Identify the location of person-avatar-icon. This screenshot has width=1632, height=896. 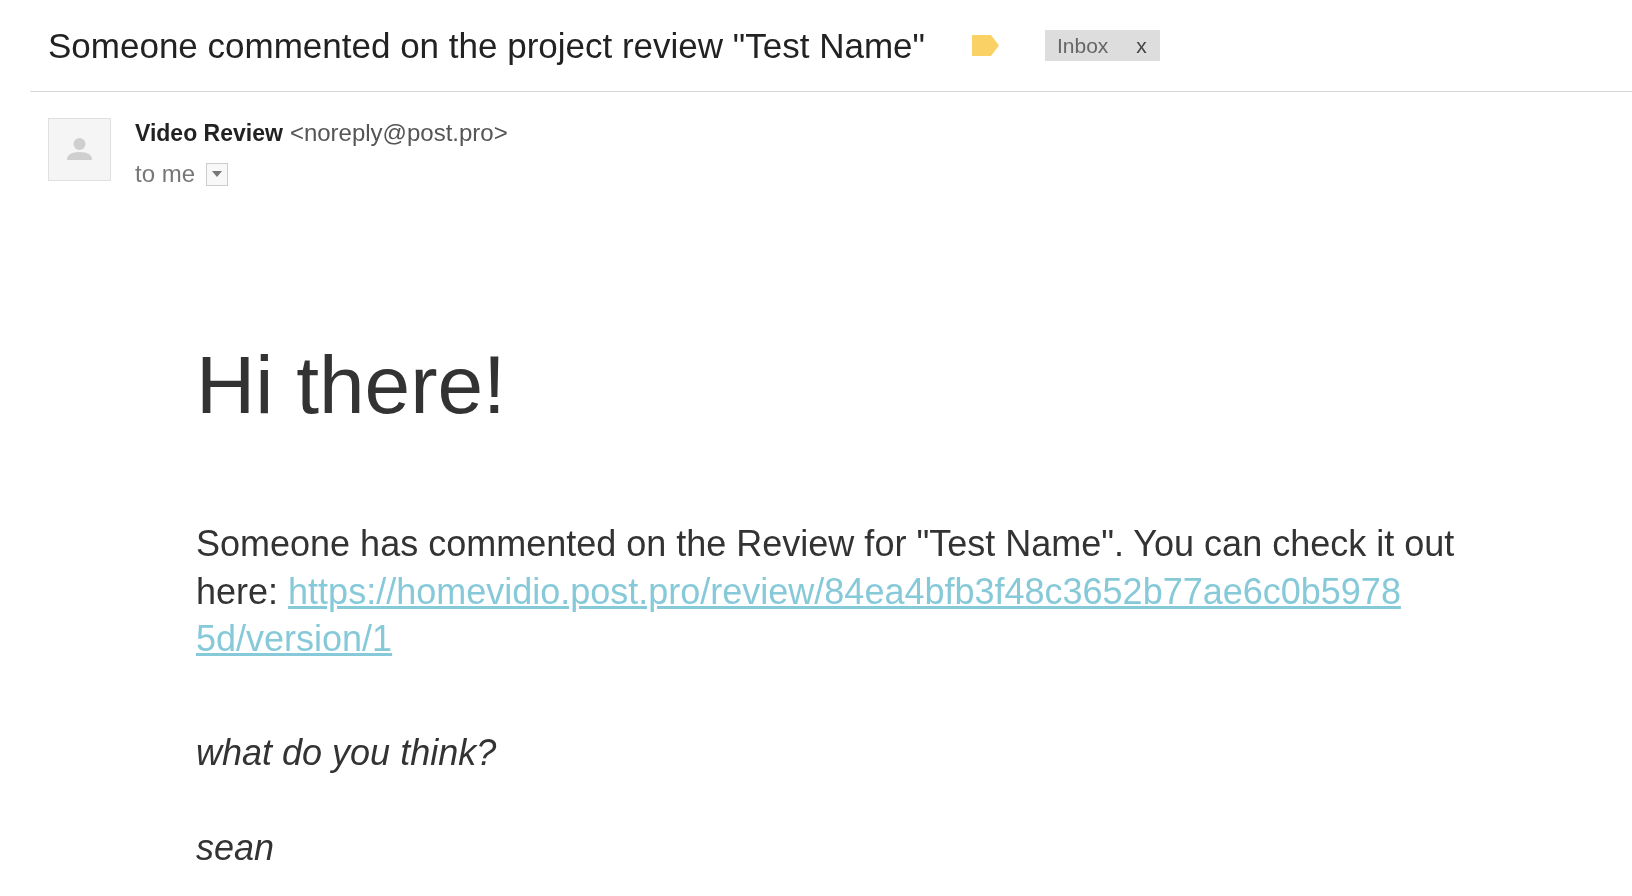
(79, 149).